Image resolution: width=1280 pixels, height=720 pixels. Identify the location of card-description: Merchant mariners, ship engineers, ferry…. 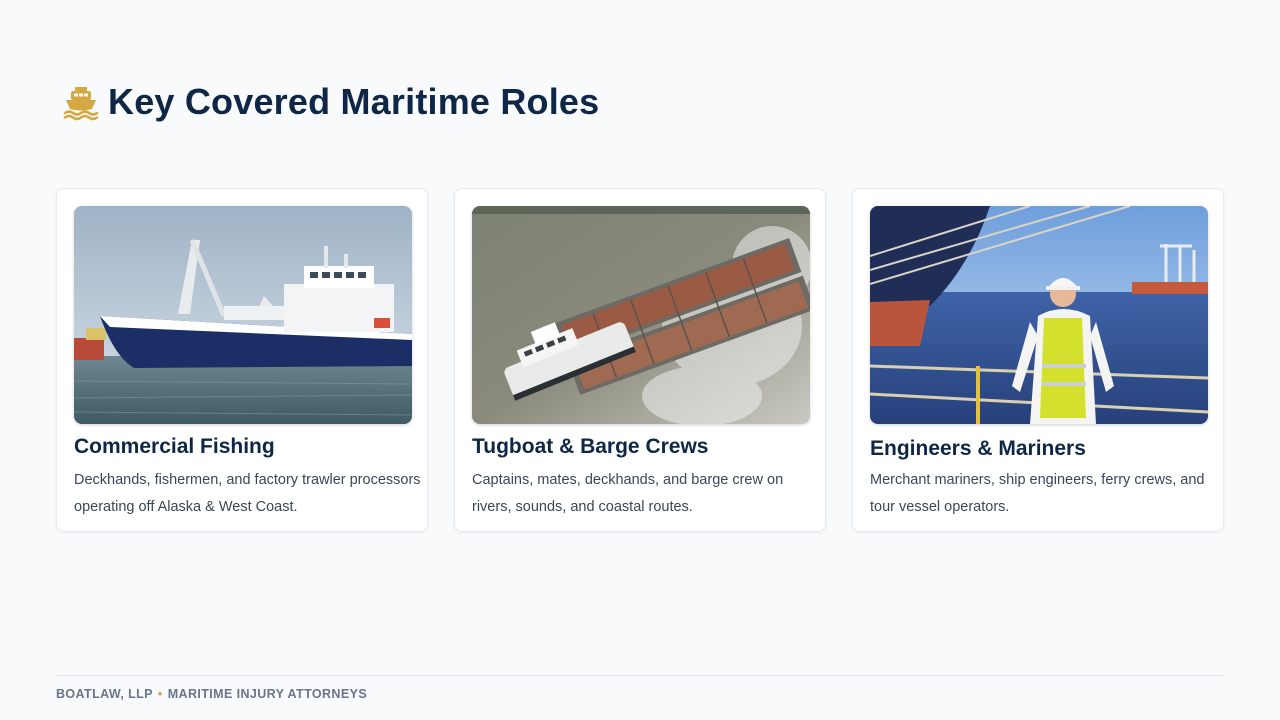
(1037, 493).